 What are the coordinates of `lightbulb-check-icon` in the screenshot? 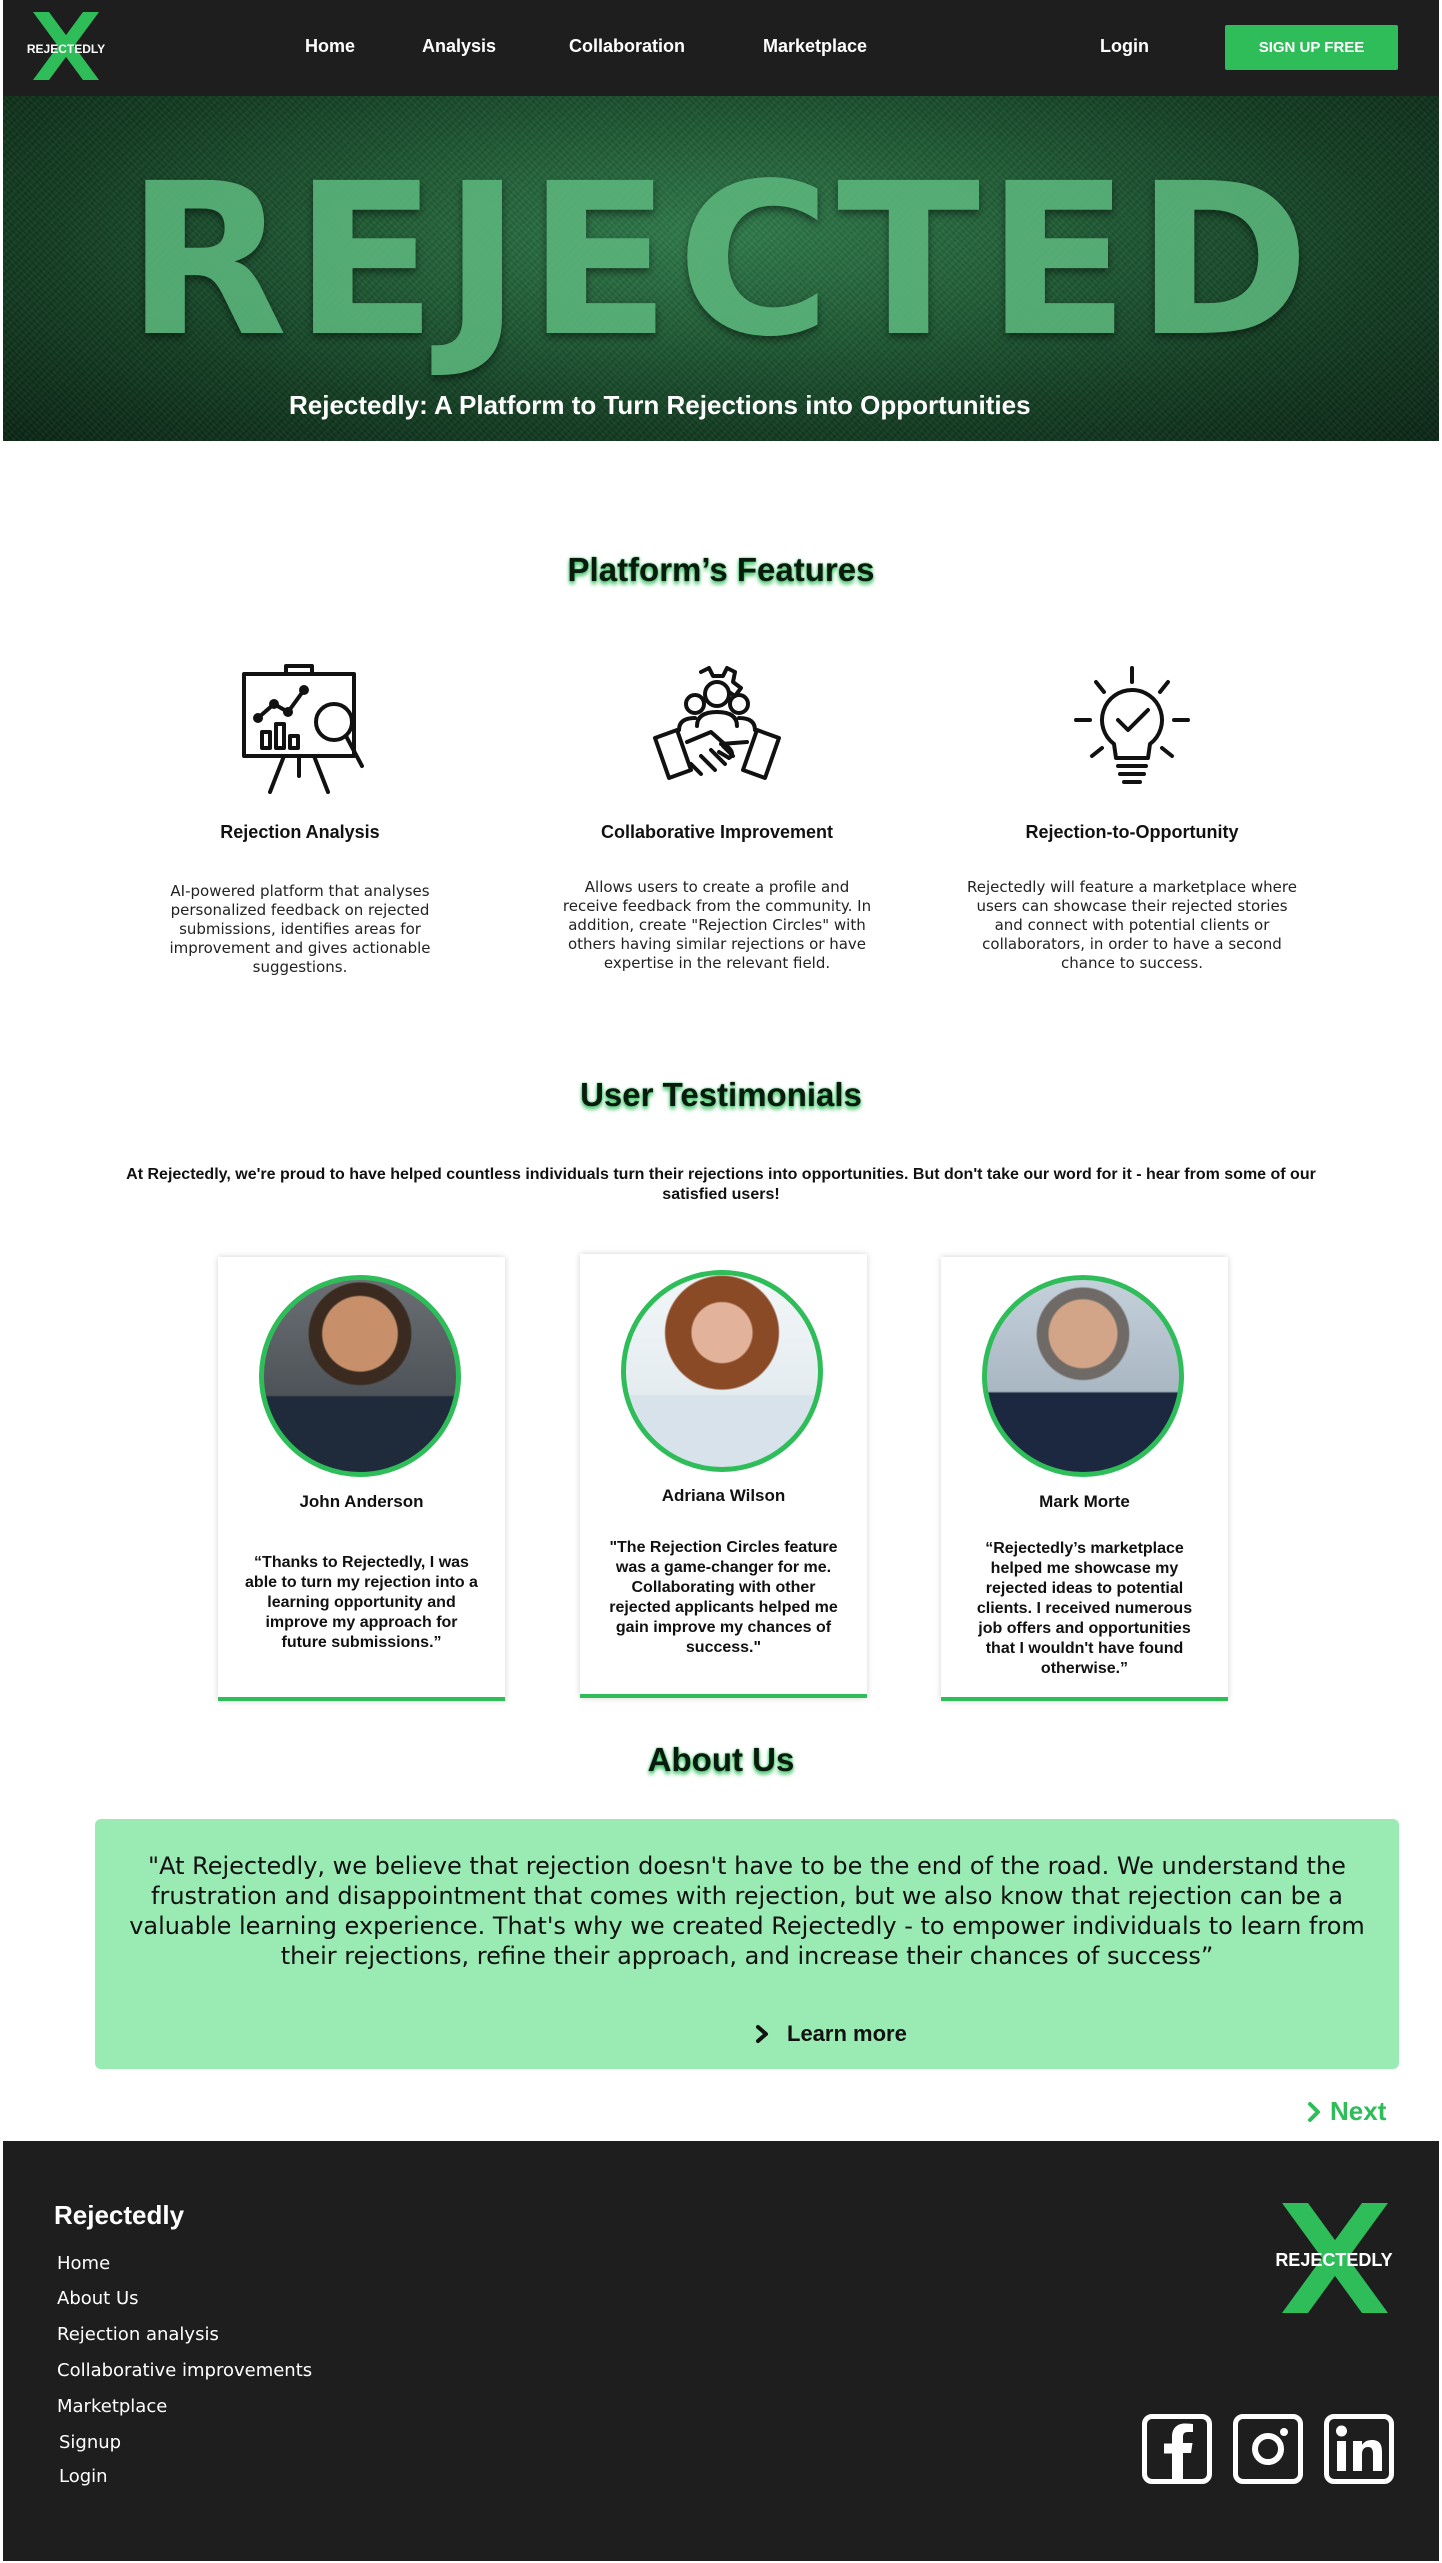 It's located at (1132, 725).